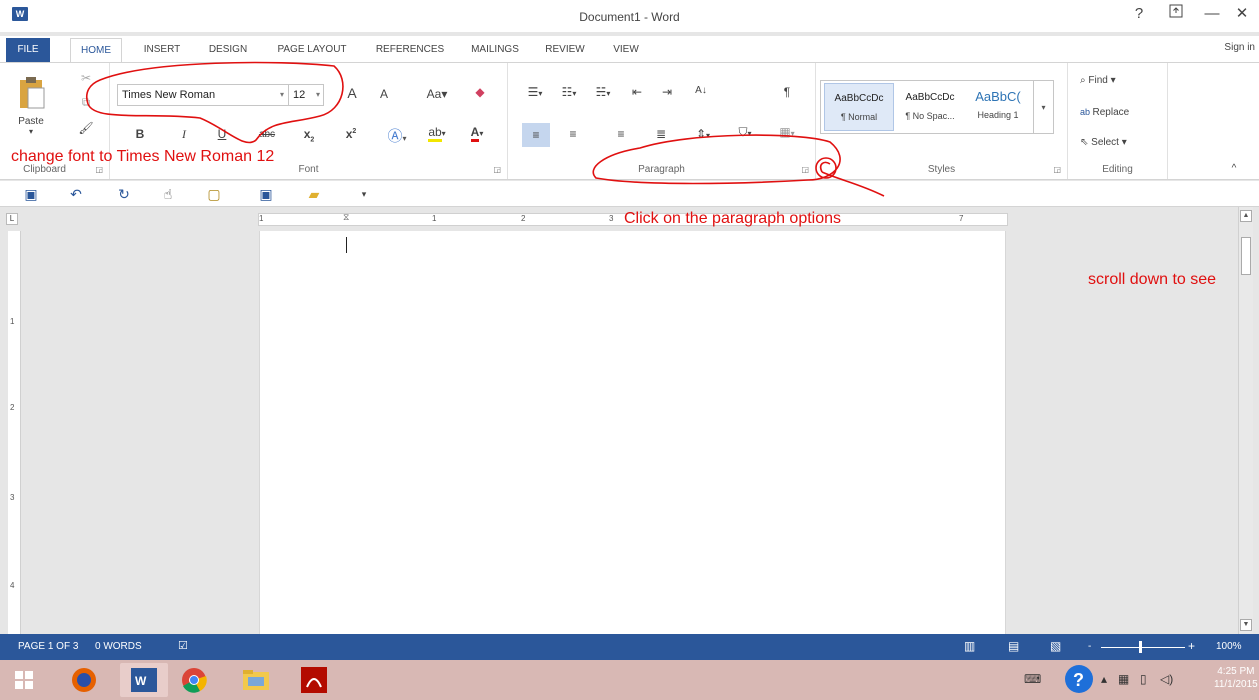 The width and height of the screenshot is (1259, 700). Describe the element at coordinates (852, 179) in the screenshot. I see `paragraph-arrow` at that location.